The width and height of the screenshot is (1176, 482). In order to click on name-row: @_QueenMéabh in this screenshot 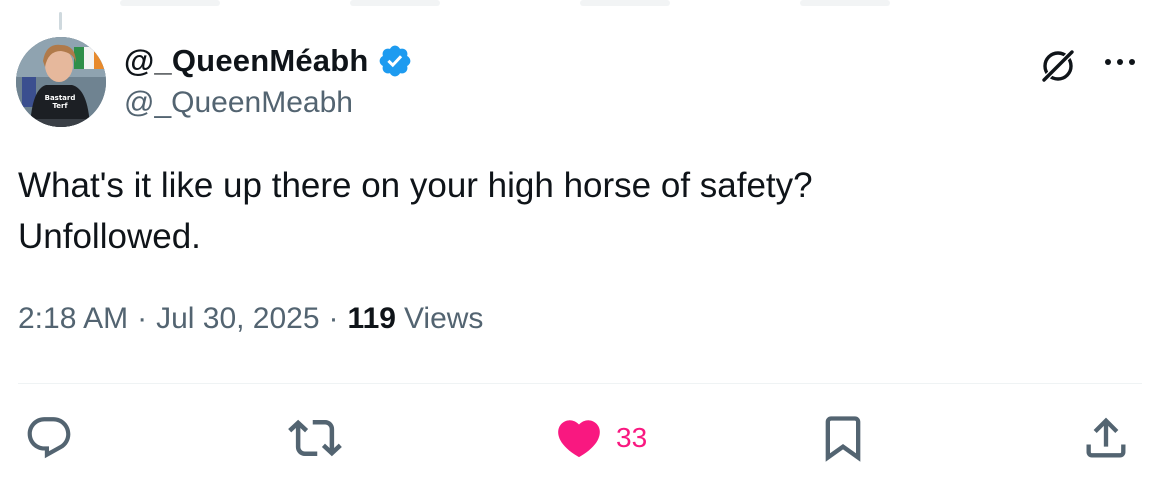, I will do `click(268, 61)`.